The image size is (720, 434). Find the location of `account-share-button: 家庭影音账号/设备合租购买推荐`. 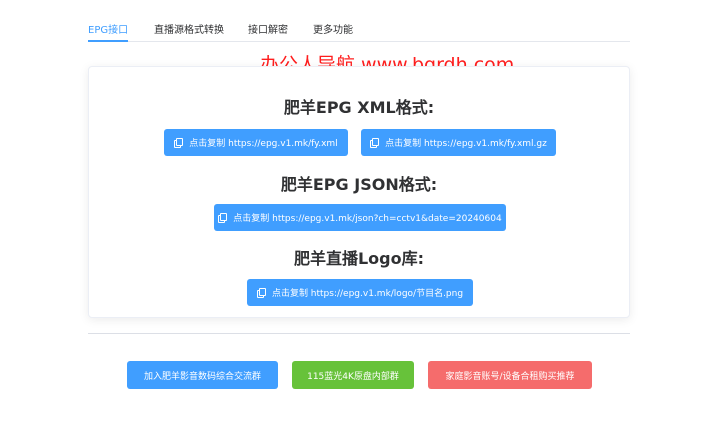

account-share-button: 家庭影音账号/设备合租购买推荐 is located at coordinates (510, 375).